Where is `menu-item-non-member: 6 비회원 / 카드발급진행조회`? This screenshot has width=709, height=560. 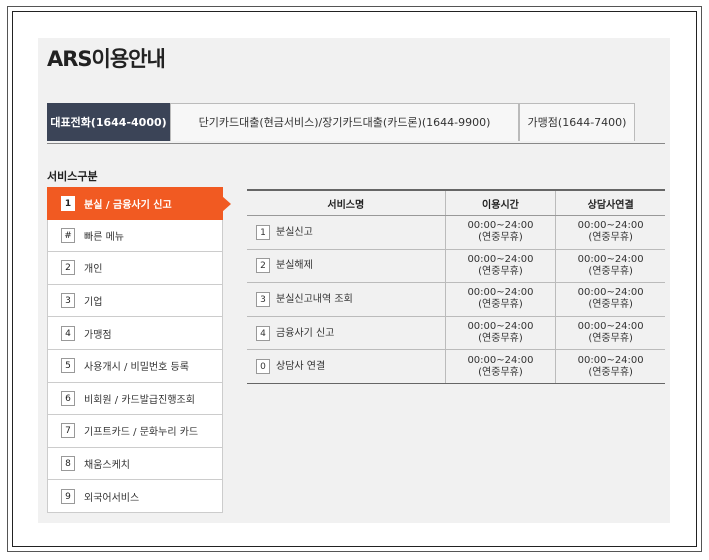
menu-item-non-member: 6 비회원 / 카드발급진행조회 is located at coordinates (135, 399).